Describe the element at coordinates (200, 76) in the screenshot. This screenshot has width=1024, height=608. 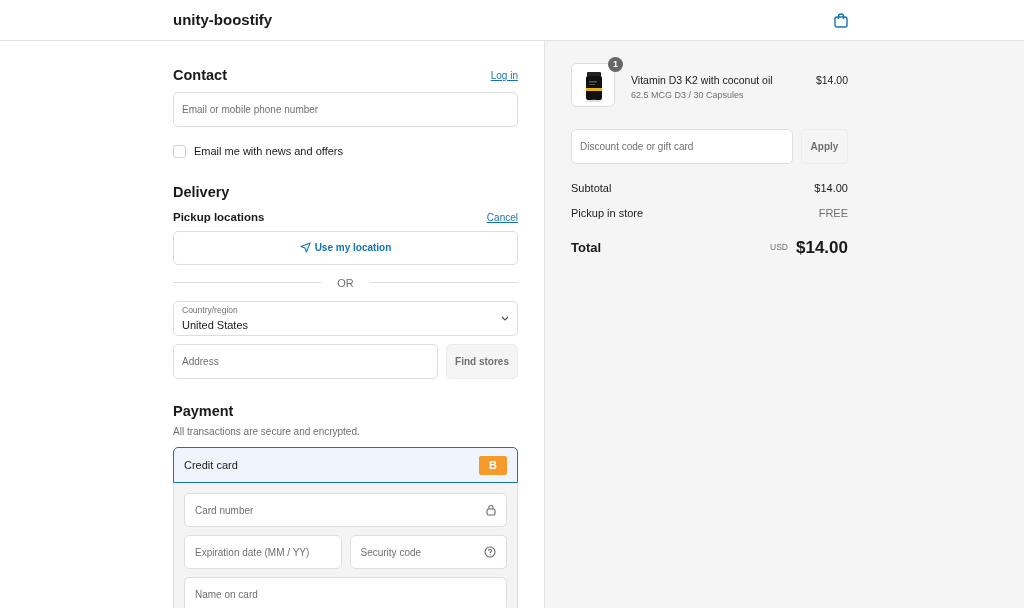
I see `section-heading: Contact` at that location.